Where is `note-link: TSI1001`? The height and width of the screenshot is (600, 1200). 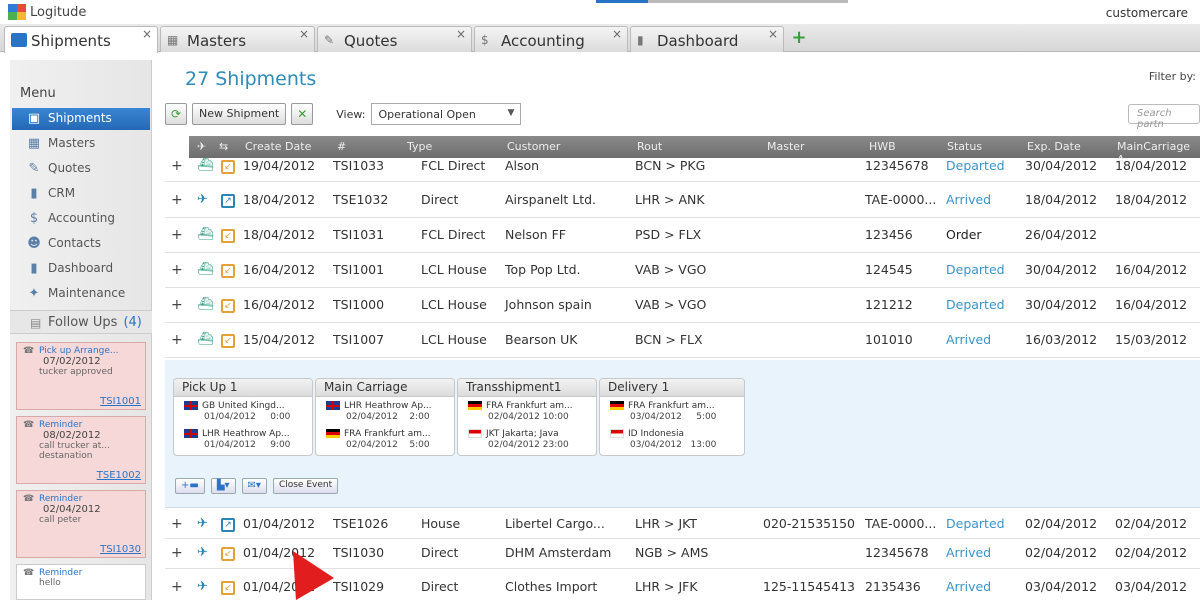
note-link: TSI1001 is located at coordinates (120, 401).